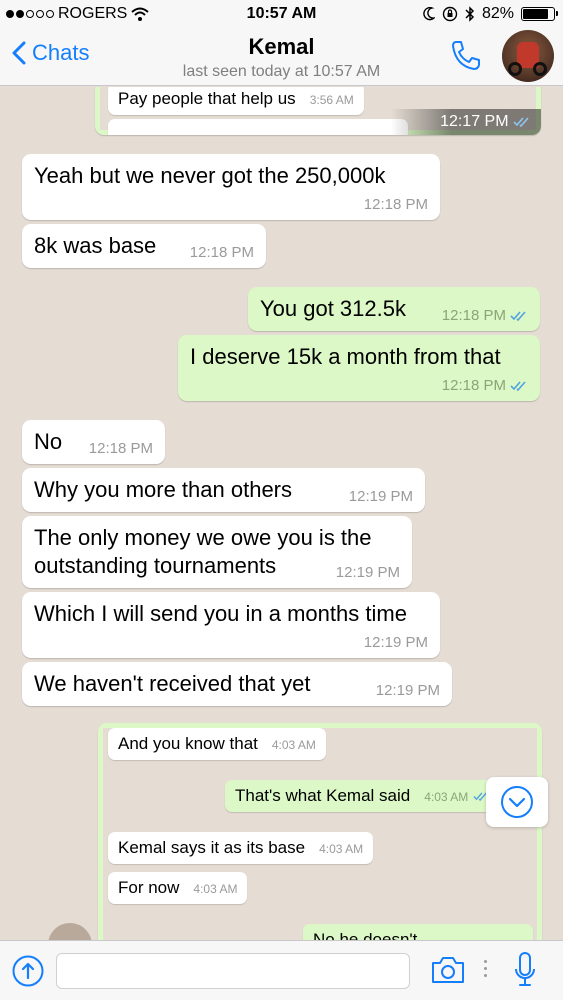 This screenshot has width=563, height=1000. I want to click on more-dots-icon, so click(485, 968).